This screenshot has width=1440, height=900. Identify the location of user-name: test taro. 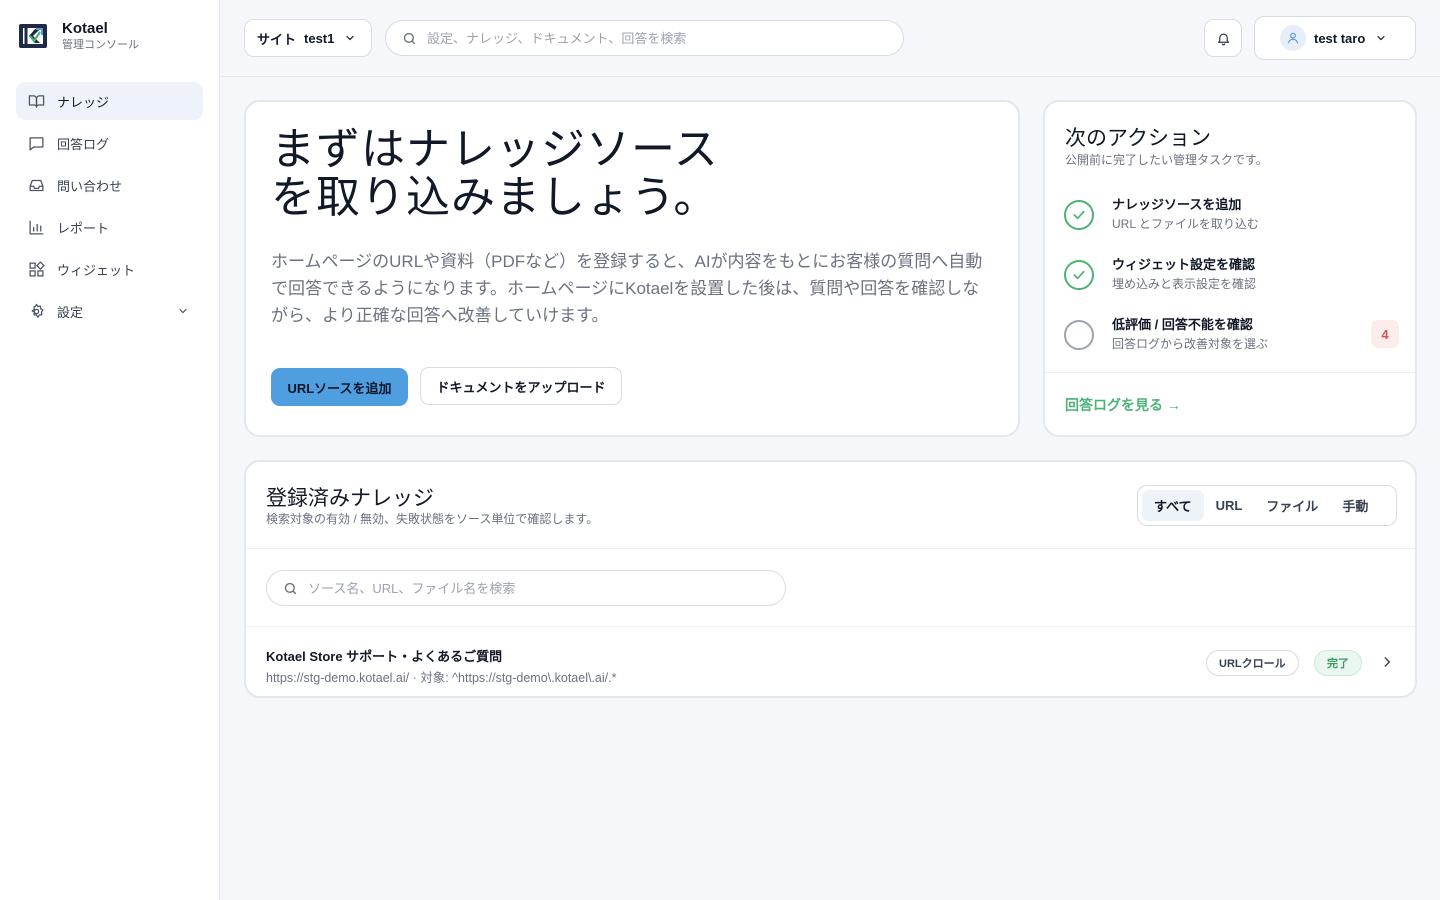
(1340, 38).